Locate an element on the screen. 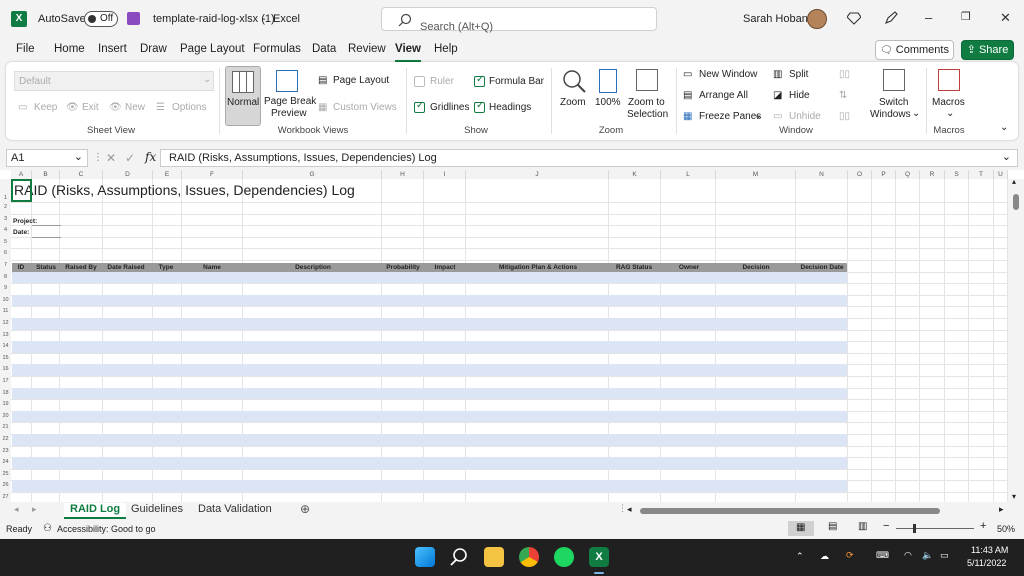  row-header: 6 is located at coordinates (5, 254).